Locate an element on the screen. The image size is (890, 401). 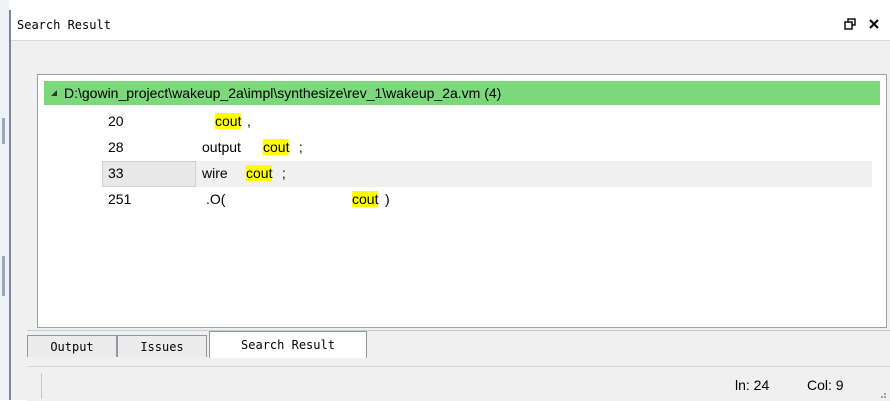
code-suffix: ) is located at coordinates (387, 199).